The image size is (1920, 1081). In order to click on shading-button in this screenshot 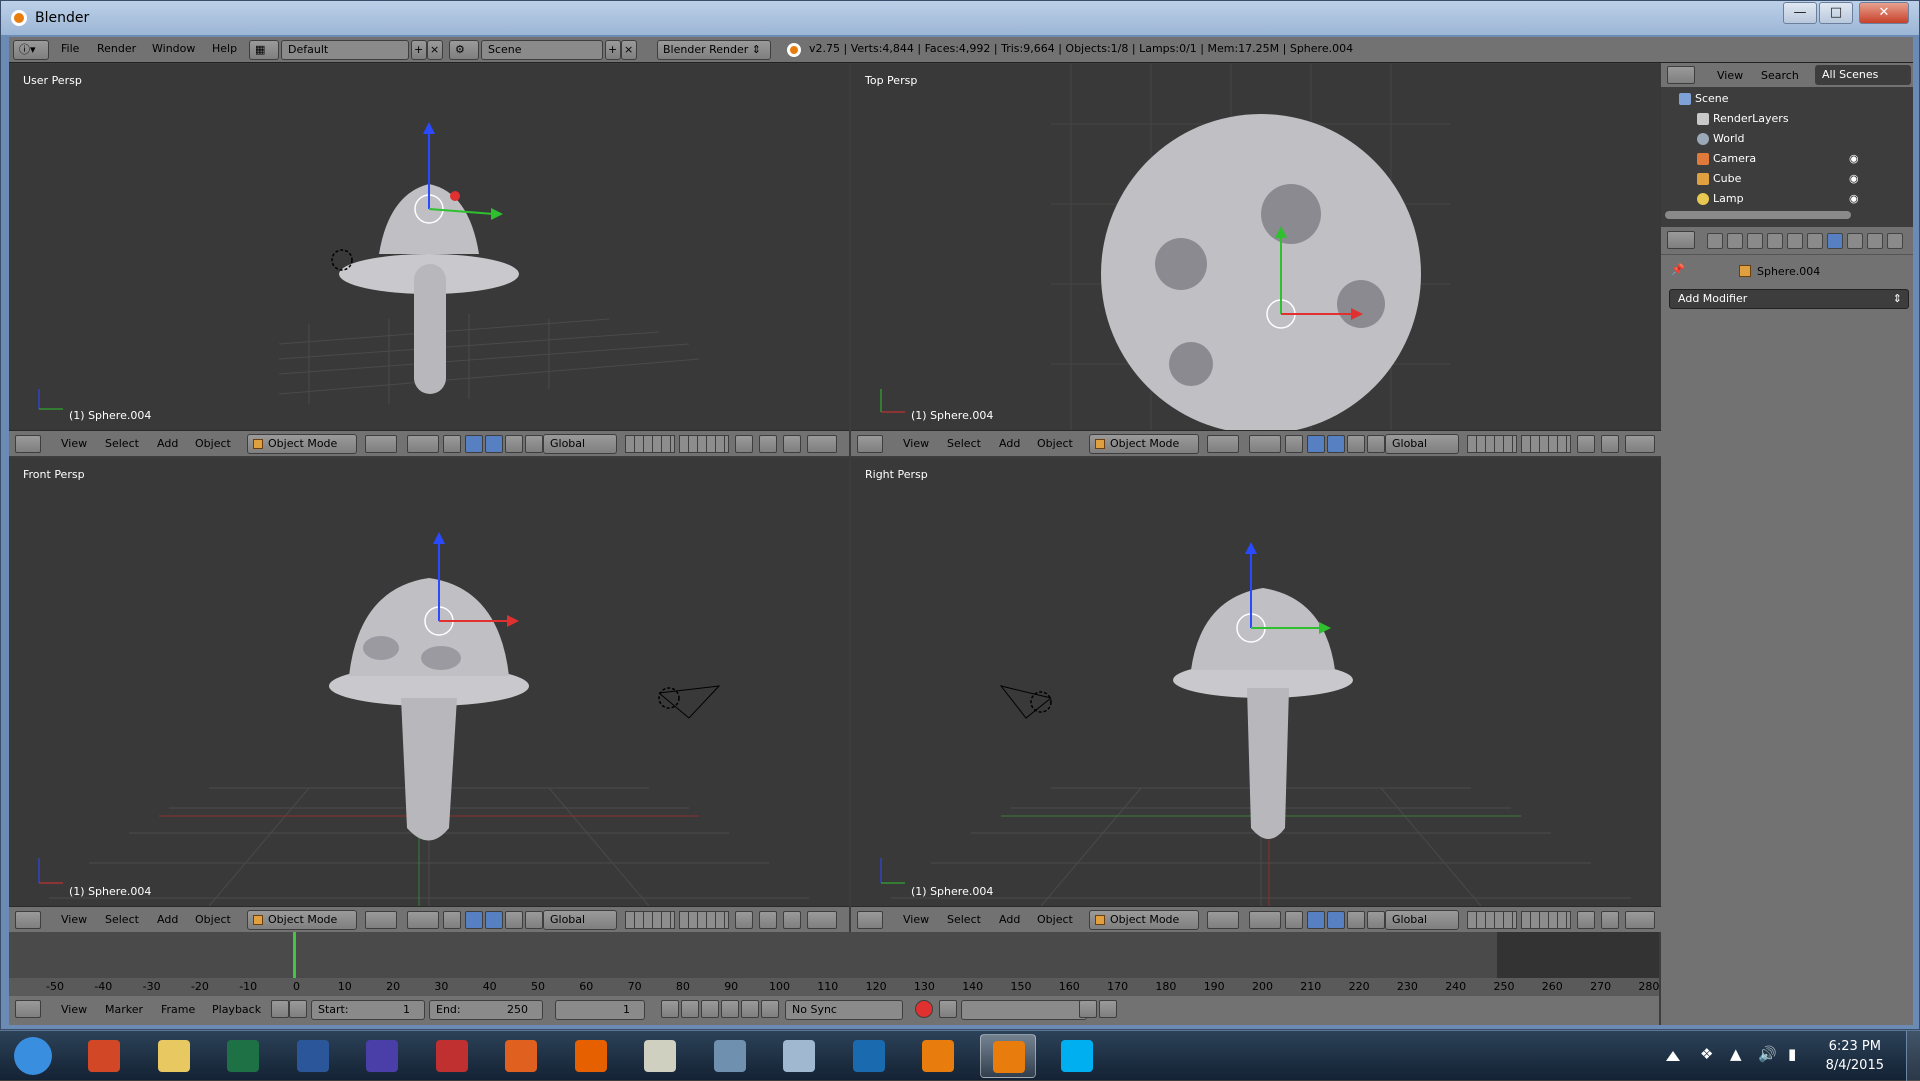, I will do `click(1223, 920)`.